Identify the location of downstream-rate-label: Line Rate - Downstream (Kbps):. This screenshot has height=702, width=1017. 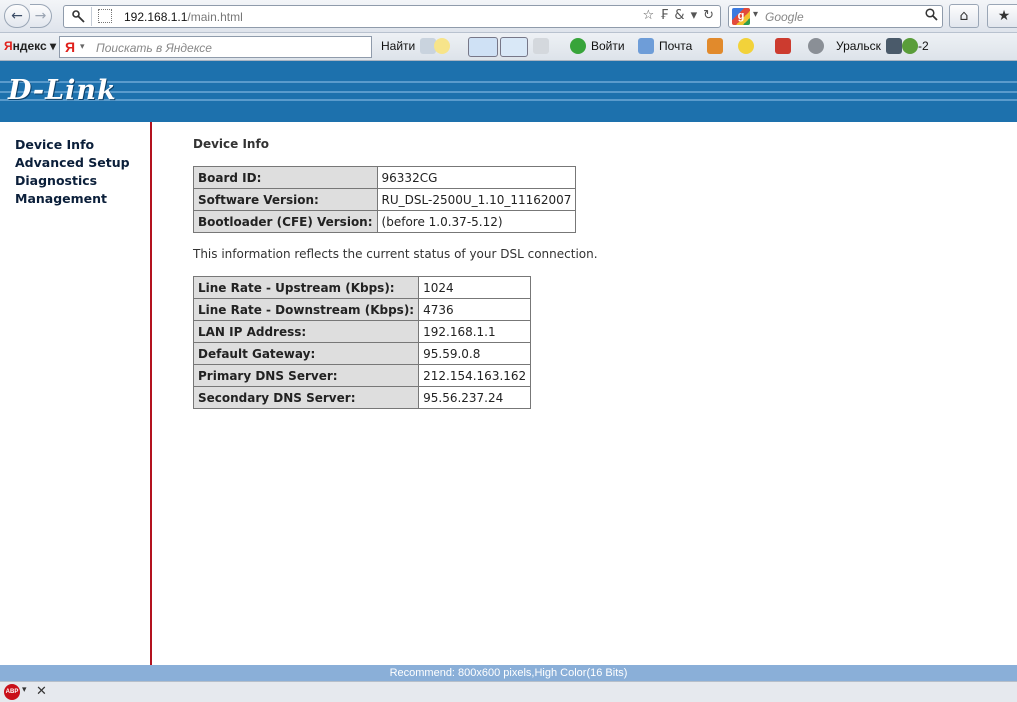
(306, 309).